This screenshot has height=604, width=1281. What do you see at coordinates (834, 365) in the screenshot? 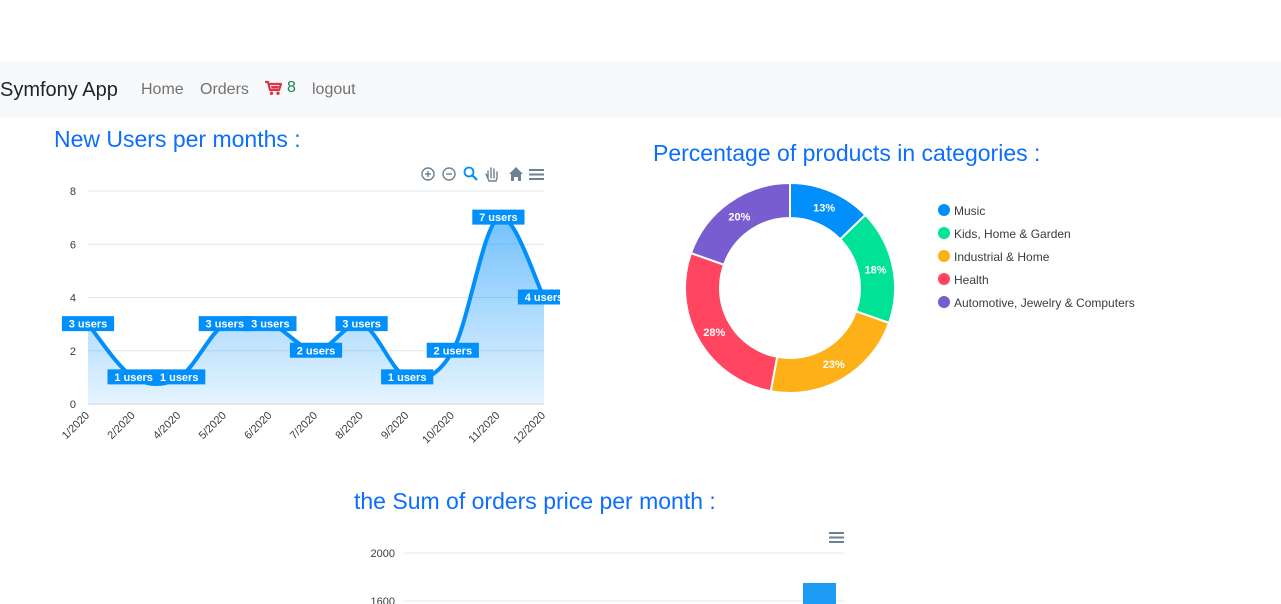
I see `slice-value-label: 23%` at bounding box center [834, 365].